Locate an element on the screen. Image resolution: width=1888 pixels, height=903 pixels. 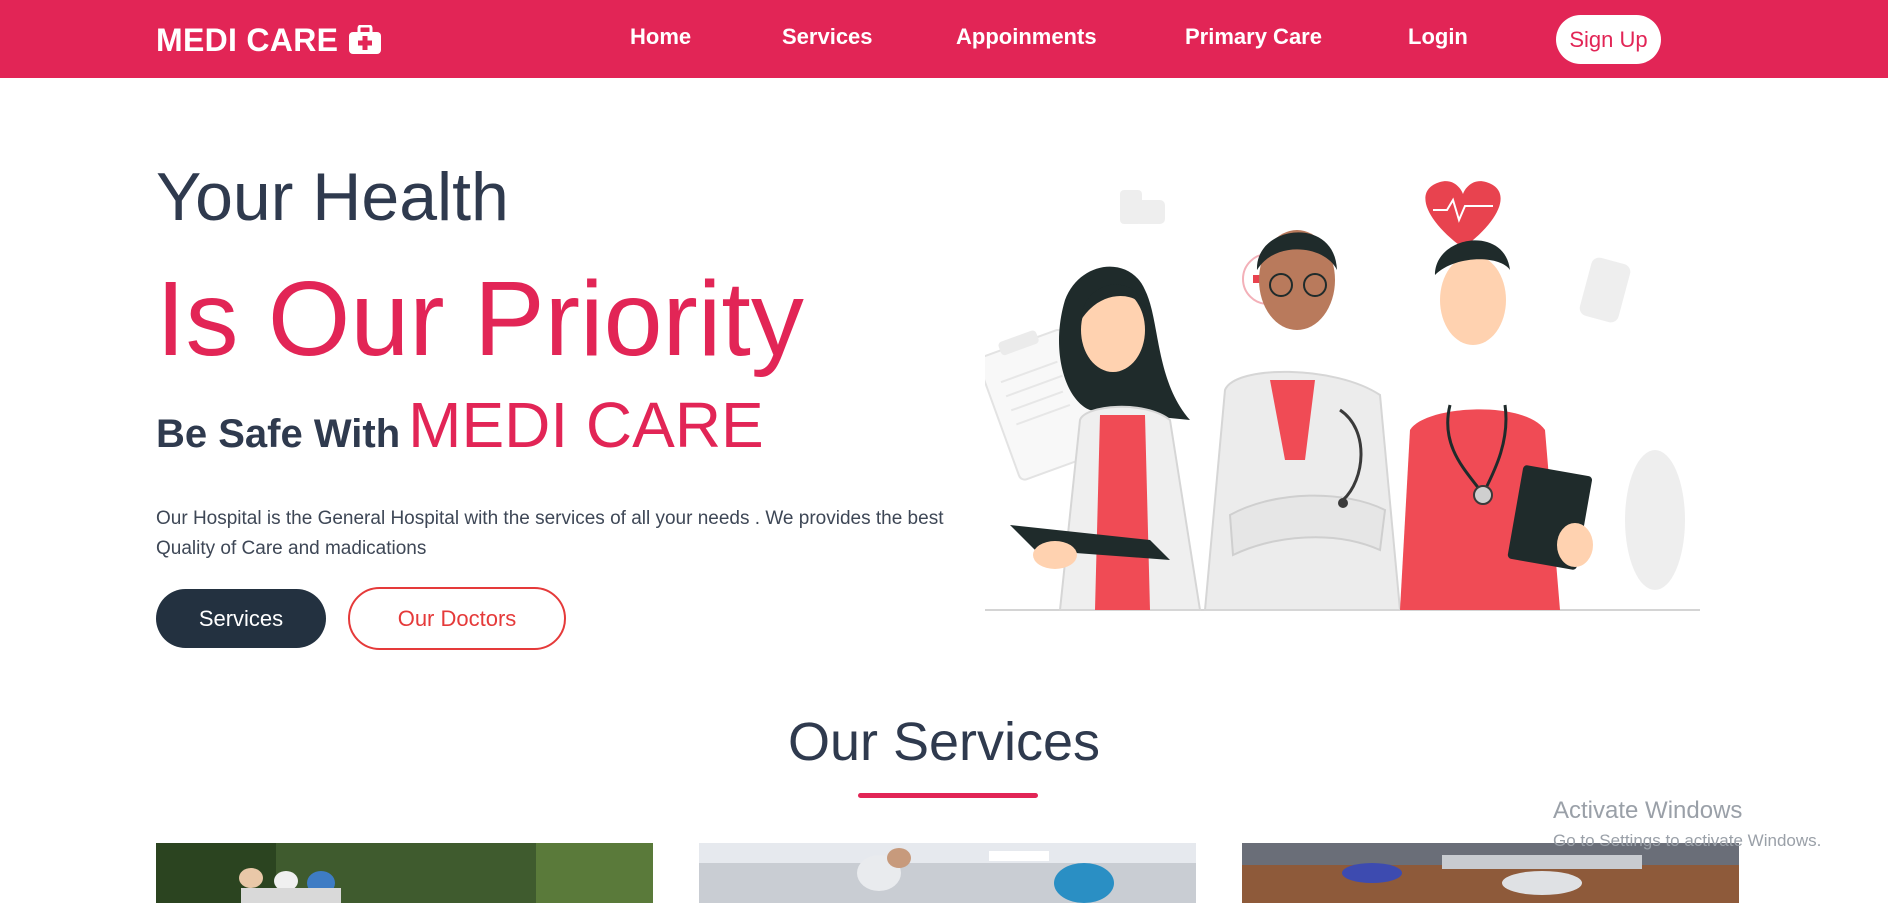
hero-heading-line1: Your Health is located at coordinates (332, 197).